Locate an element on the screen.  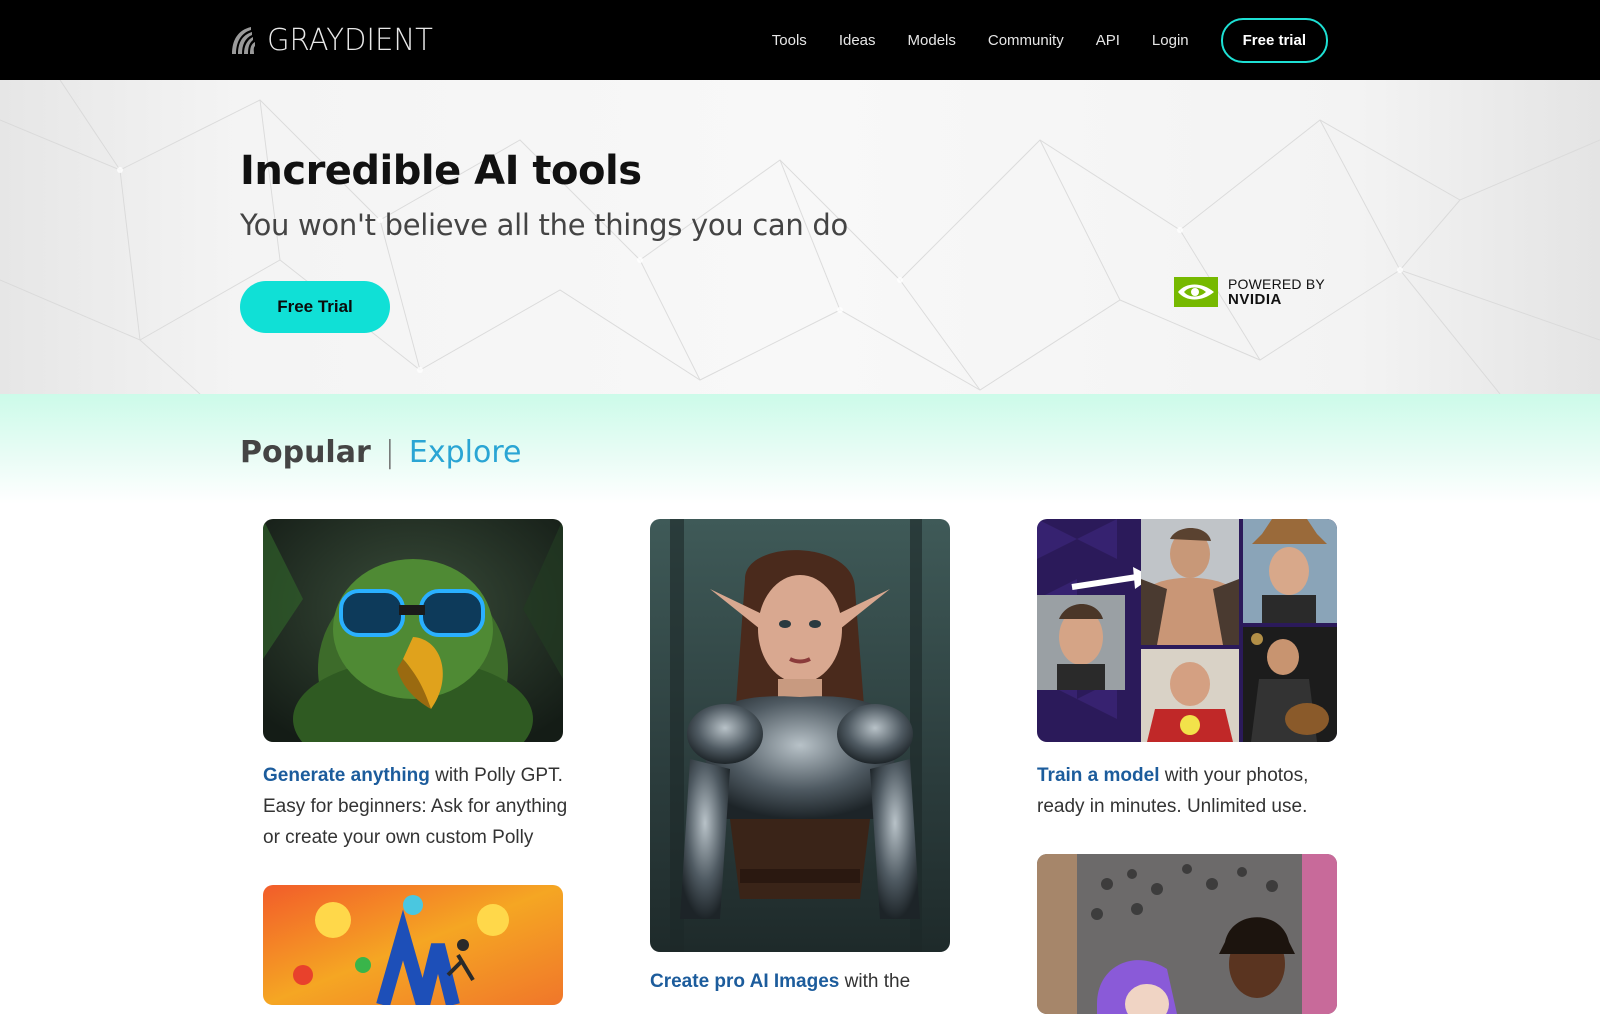
train-a-model-link: Train a model is located at coordinates (1098, 775).